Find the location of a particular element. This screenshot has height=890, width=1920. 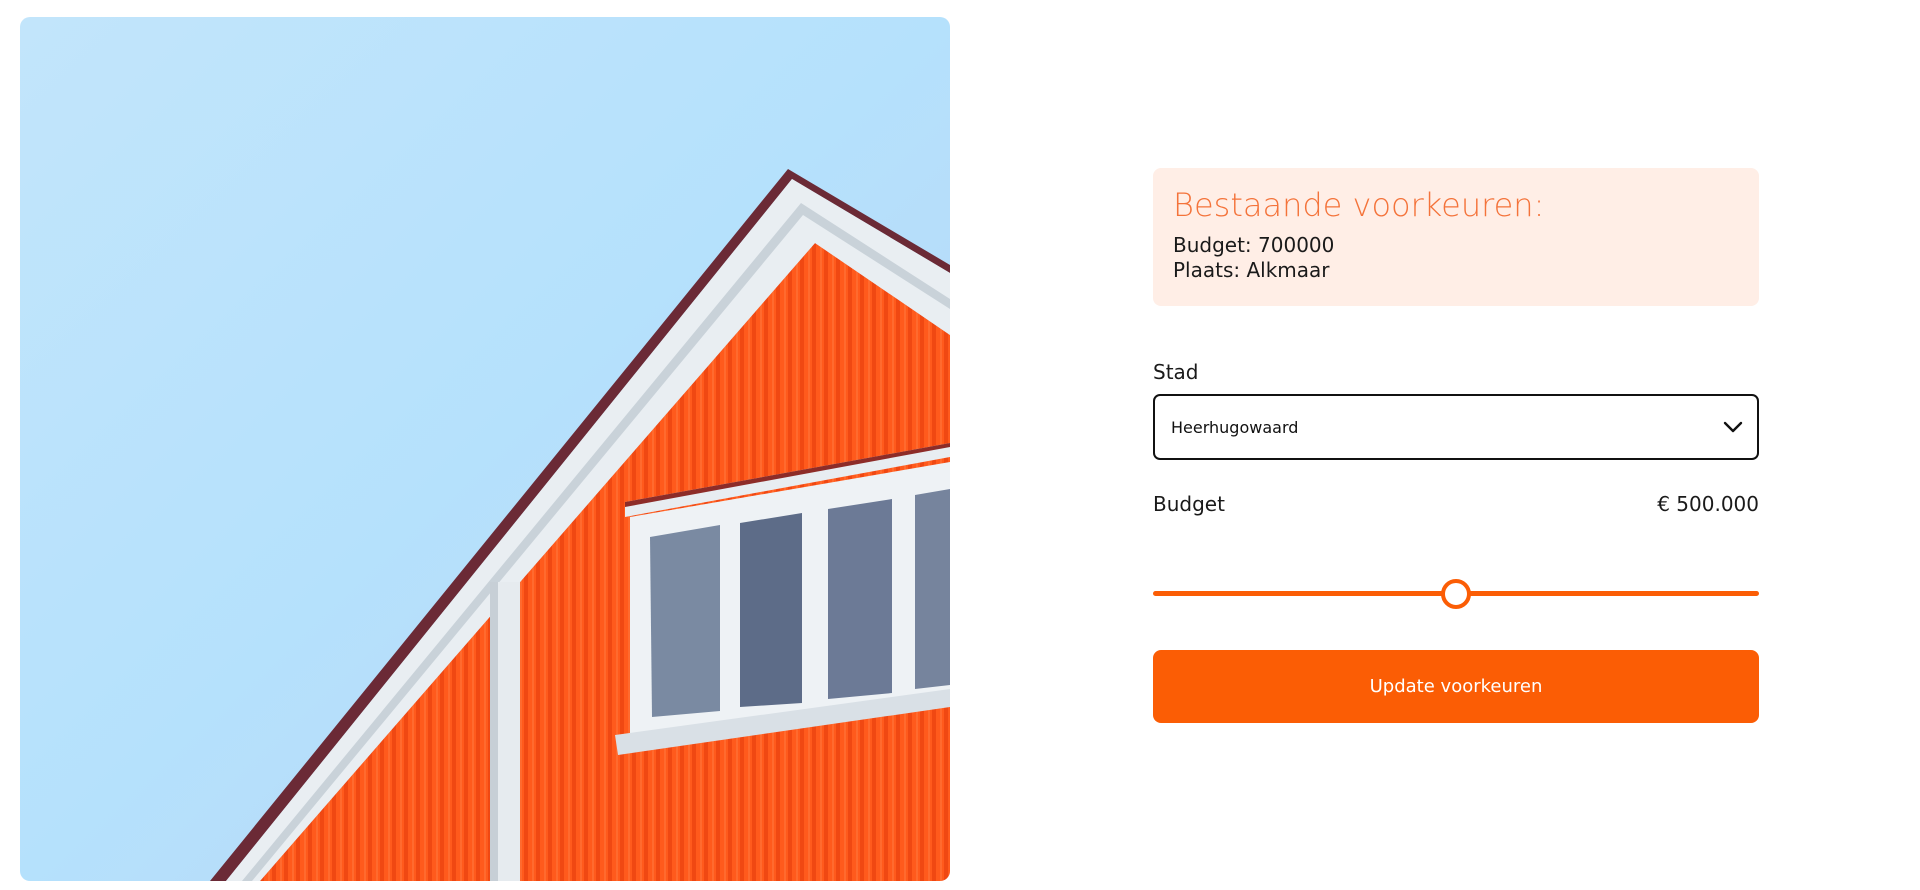

existing-preferences-title: Bestaande voorkeuren: is located at coordinates (1359, 205).